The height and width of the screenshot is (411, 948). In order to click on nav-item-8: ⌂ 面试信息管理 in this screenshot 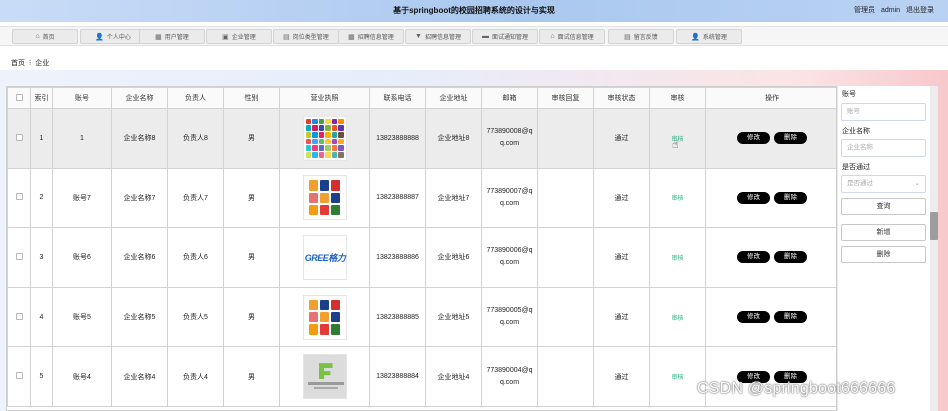, I will do `click(572, 36)`.